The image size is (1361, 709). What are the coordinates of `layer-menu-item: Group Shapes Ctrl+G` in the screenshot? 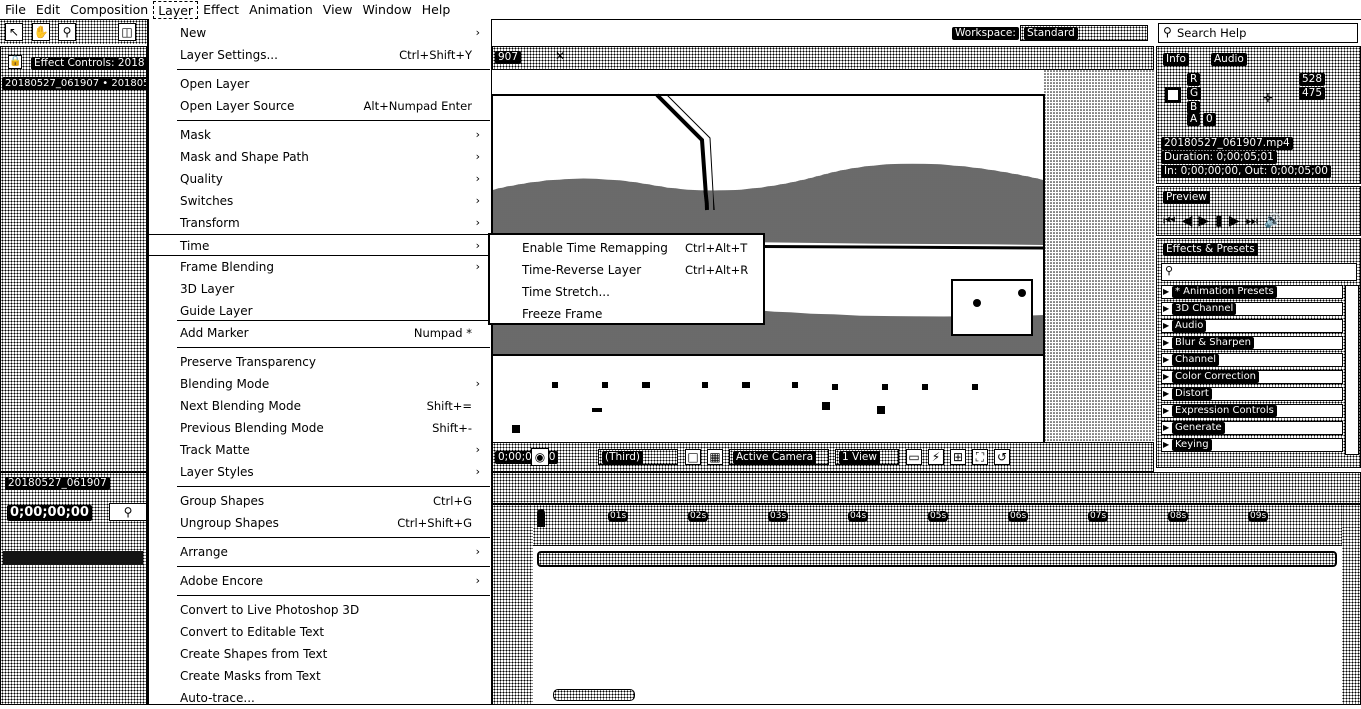 It's located at (319, 501).